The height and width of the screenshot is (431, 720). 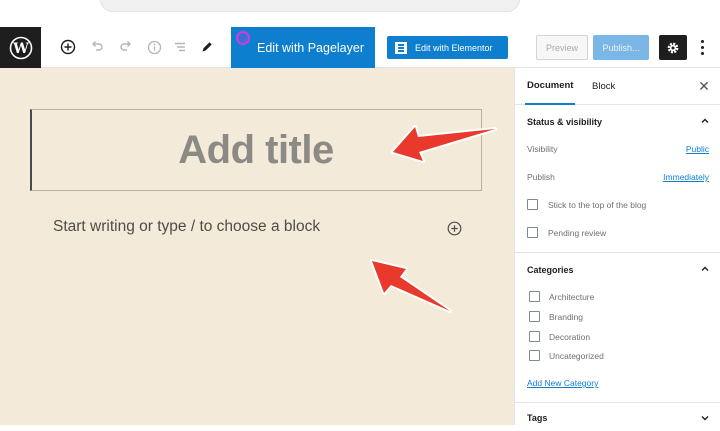 What do you see at coordinates (97, 47) in the screenshot?
I see `undo-icon` at bounding box center [97, 47].